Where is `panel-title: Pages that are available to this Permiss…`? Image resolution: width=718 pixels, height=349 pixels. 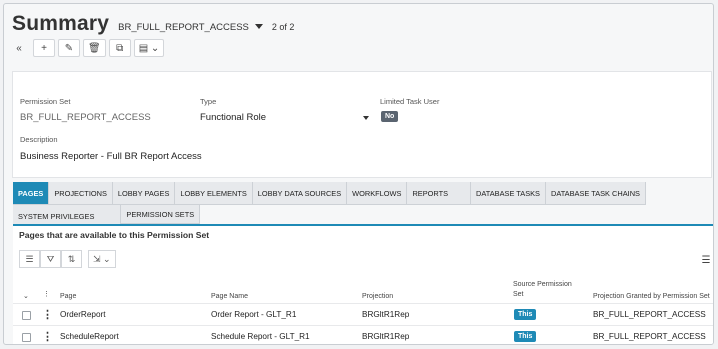
panel-title: Pages that are available to this Permiss… is located at coordinates (114, 235).